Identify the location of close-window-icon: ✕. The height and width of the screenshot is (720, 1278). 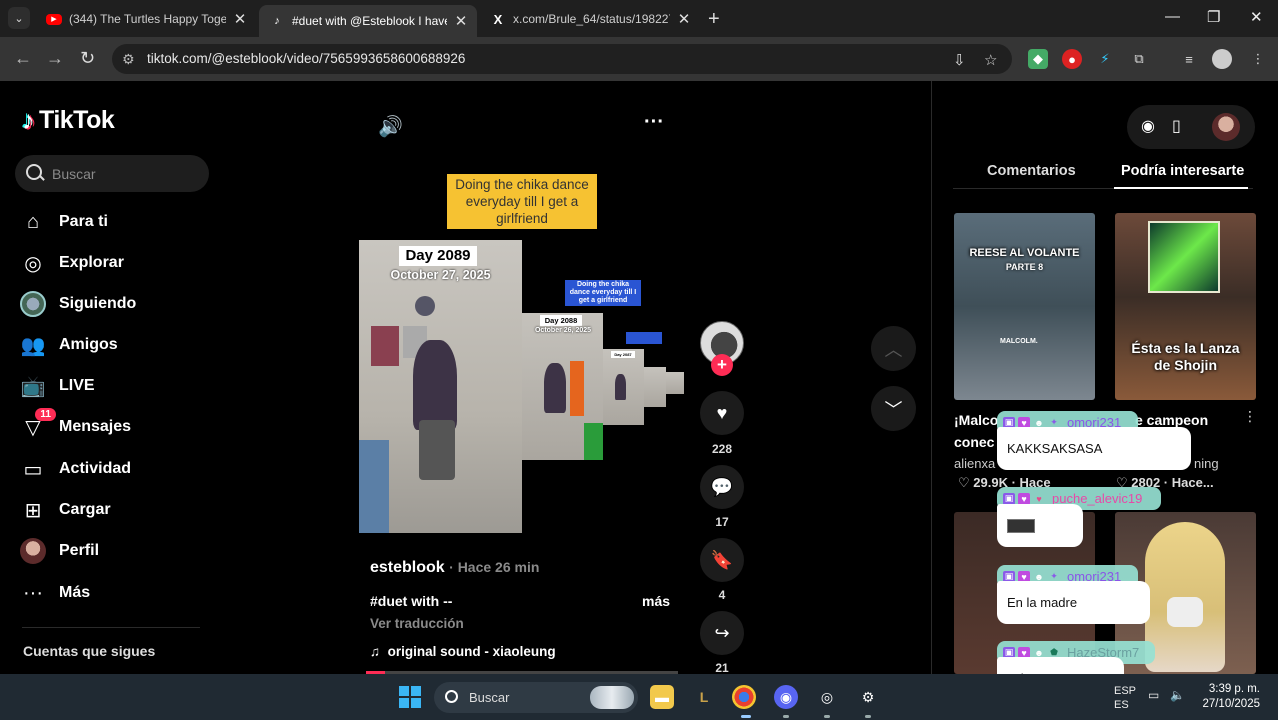
(1256, 17).